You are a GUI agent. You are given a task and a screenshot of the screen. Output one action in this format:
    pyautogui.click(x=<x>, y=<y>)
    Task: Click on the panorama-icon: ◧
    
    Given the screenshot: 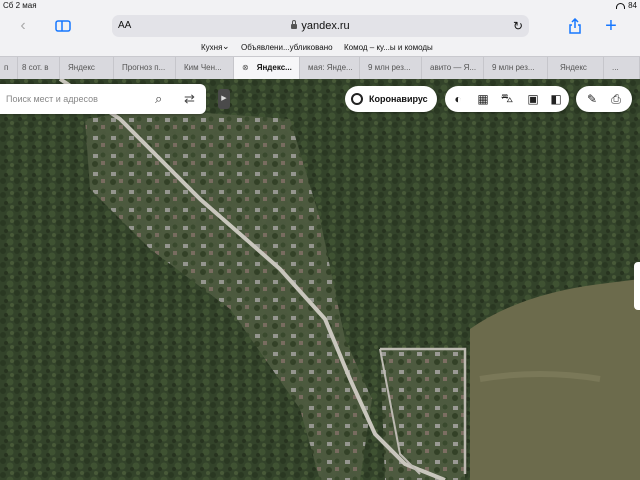 What is the action you would take?
    pyautogui.click(x=556, y=99)
    